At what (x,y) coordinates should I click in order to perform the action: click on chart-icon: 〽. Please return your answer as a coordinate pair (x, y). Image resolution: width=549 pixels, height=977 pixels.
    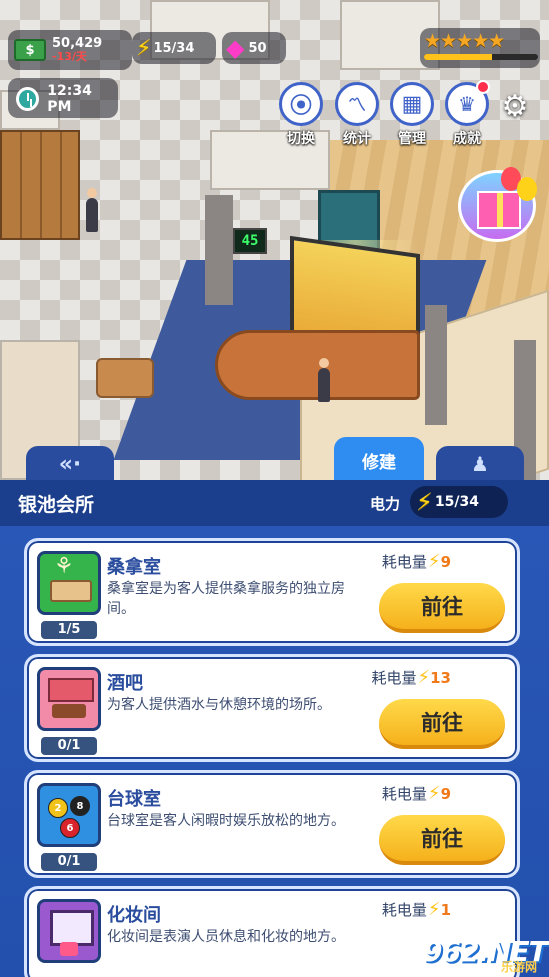
    Looking at the image, I should click on (357, 104).